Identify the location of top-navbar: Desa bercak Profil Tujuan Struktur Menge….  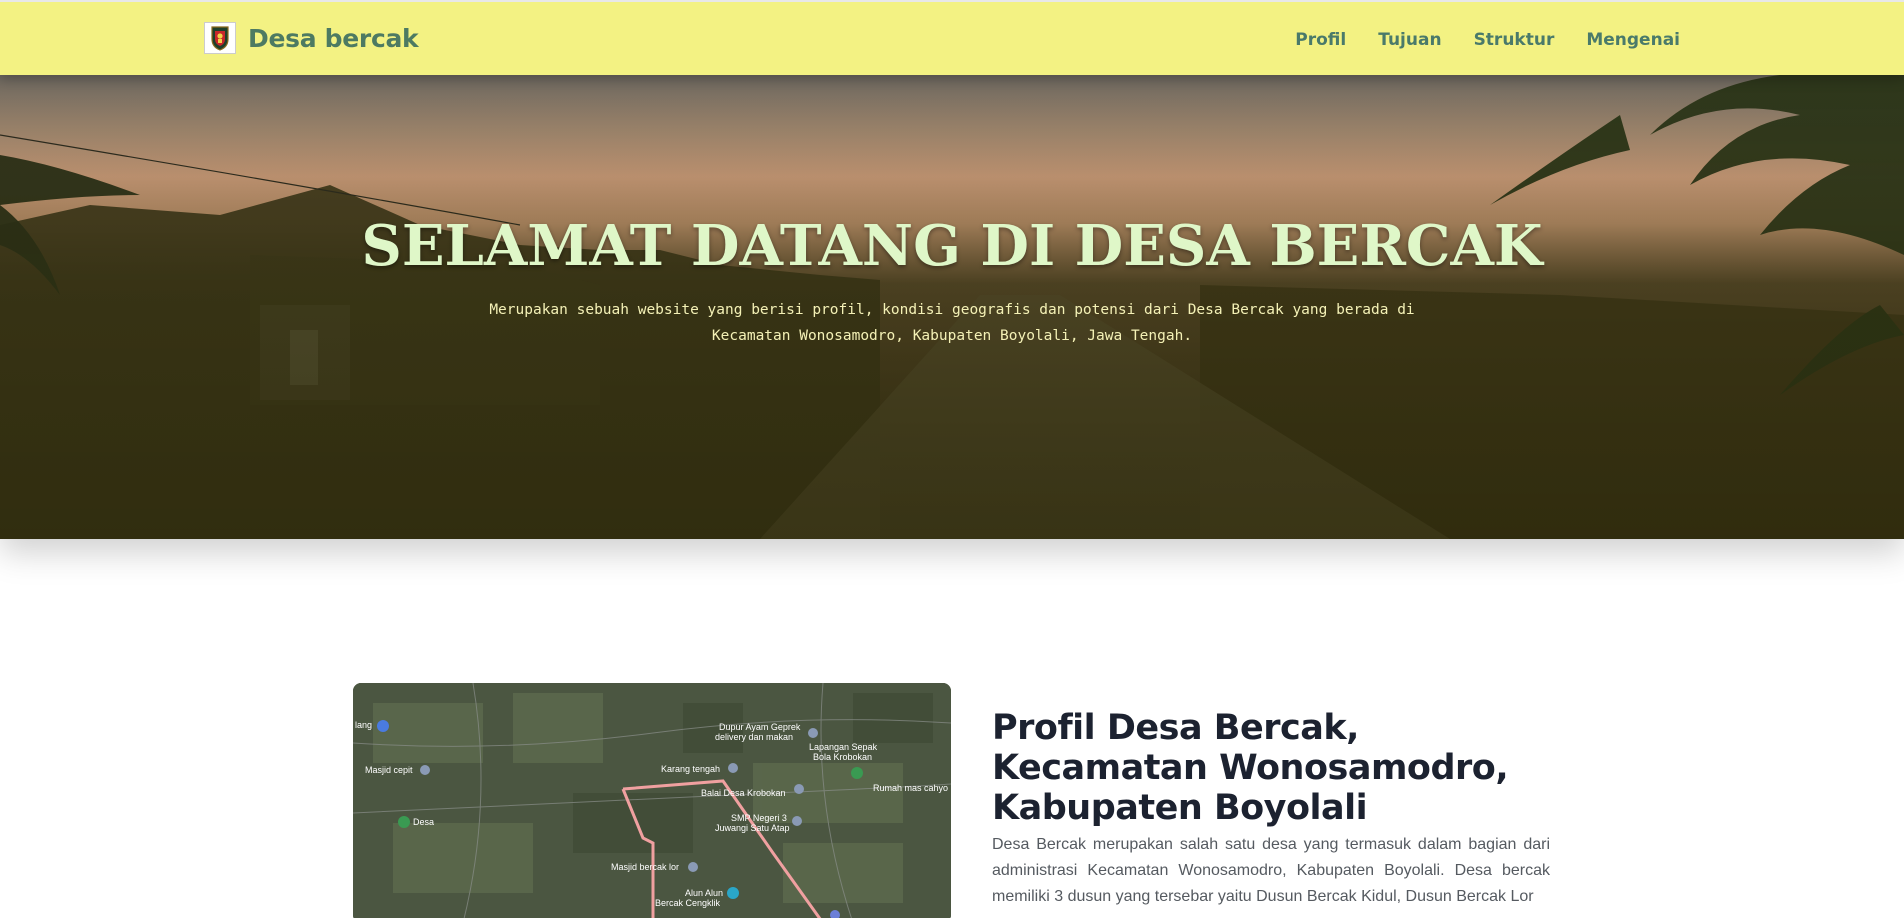
(952, 37).